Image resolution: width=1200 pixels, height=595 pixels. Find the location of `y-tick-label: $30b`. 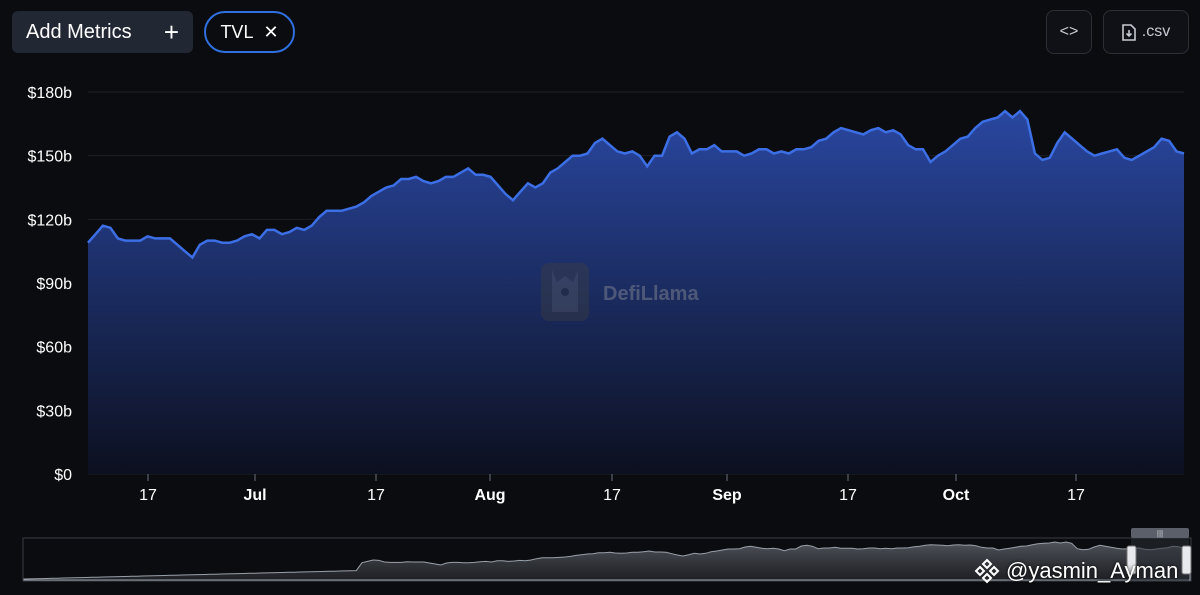

y-tick-label: $30b is located at coordinates (54, 411).